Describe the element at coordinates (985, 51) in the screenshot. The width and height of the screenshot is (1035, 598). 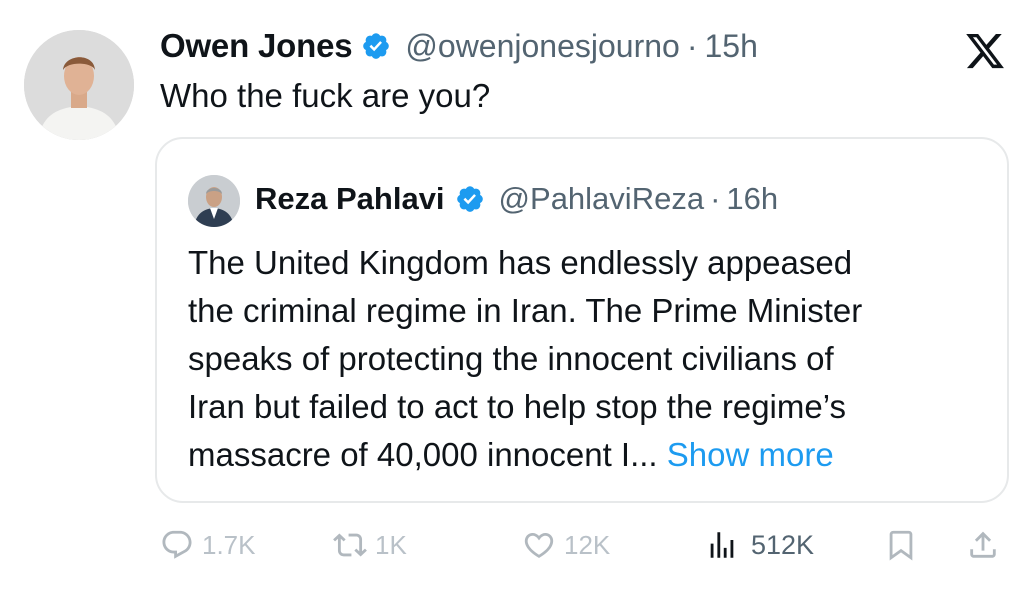
I see `x-logo-icon` at that location.